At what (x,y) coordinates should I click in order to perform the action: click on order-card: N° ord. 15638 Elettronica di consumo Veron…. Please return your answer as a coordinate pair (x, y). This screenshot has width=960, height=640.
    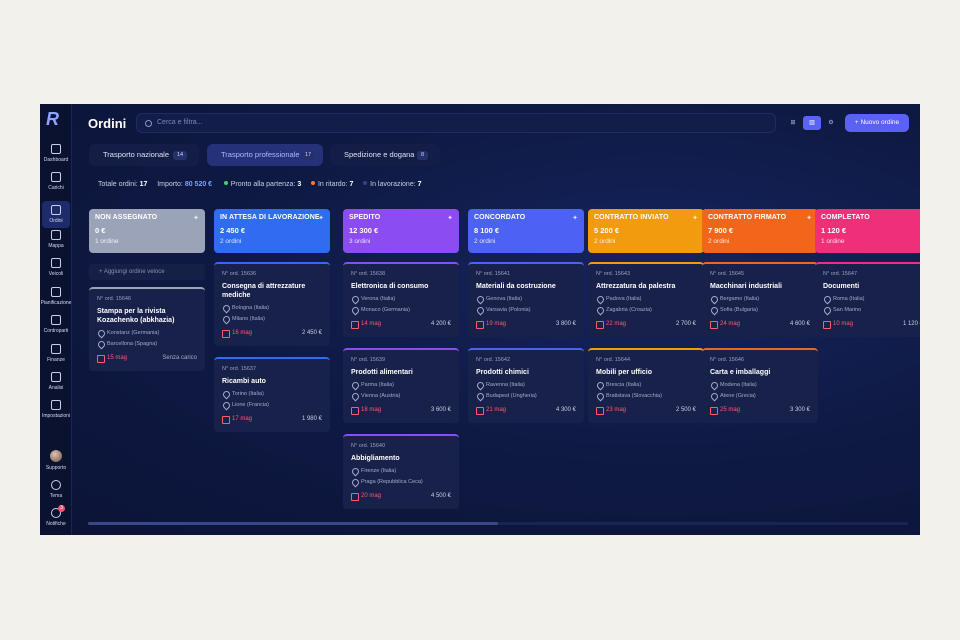
    Looking at the image, I should click on (401, 299).